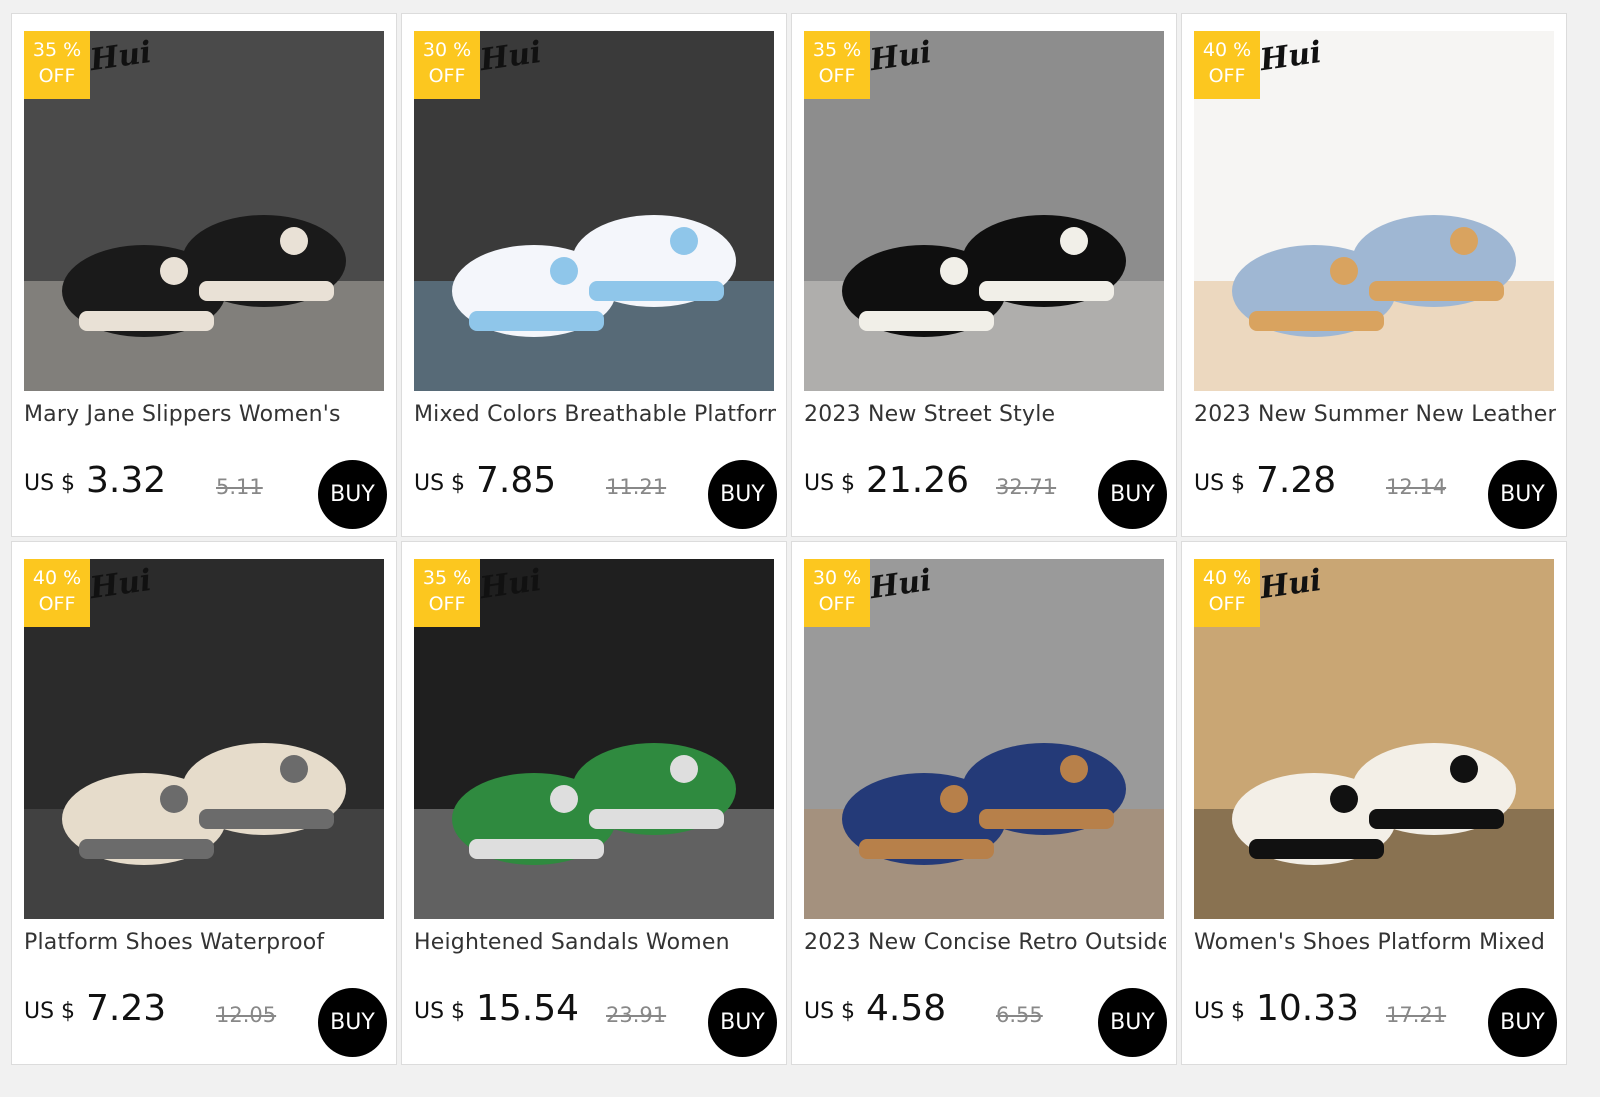  Describe the element at coordinates (1308, 1008) in the screenshot. I see `sale-price: 10.33` at that location.